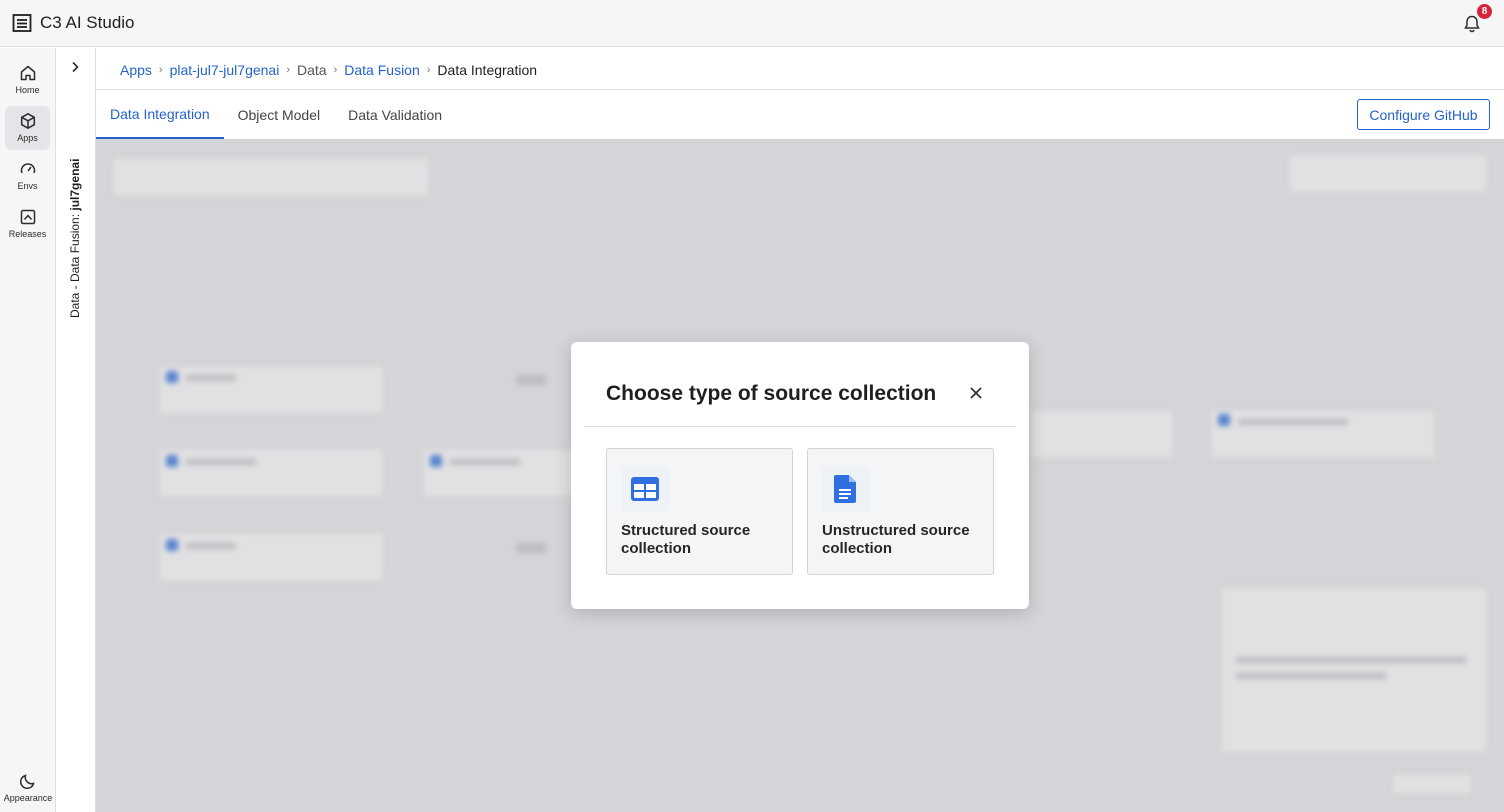 This screenshot has height=812, width=1504. Describe the element at coordinates (76, 430) in the screenshot. I see `context-side-panel: Data - Data Fusion: jul7genai` at that location.